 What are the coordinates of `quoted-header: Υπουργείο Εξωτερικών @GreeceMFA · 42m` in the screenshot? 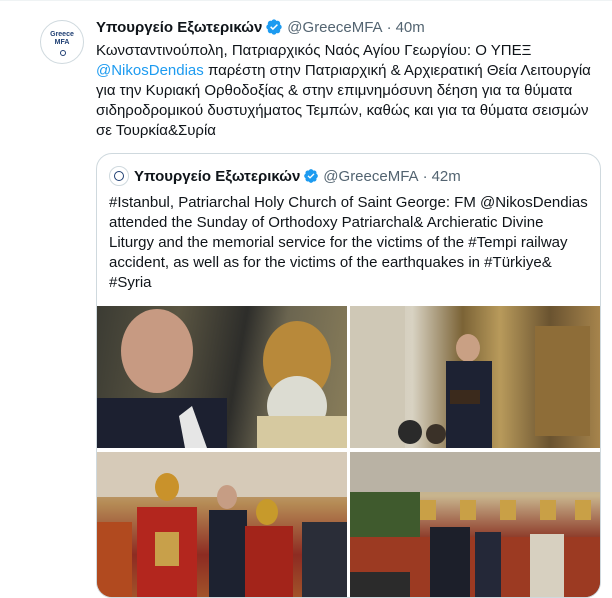 It's located at (297, 176).